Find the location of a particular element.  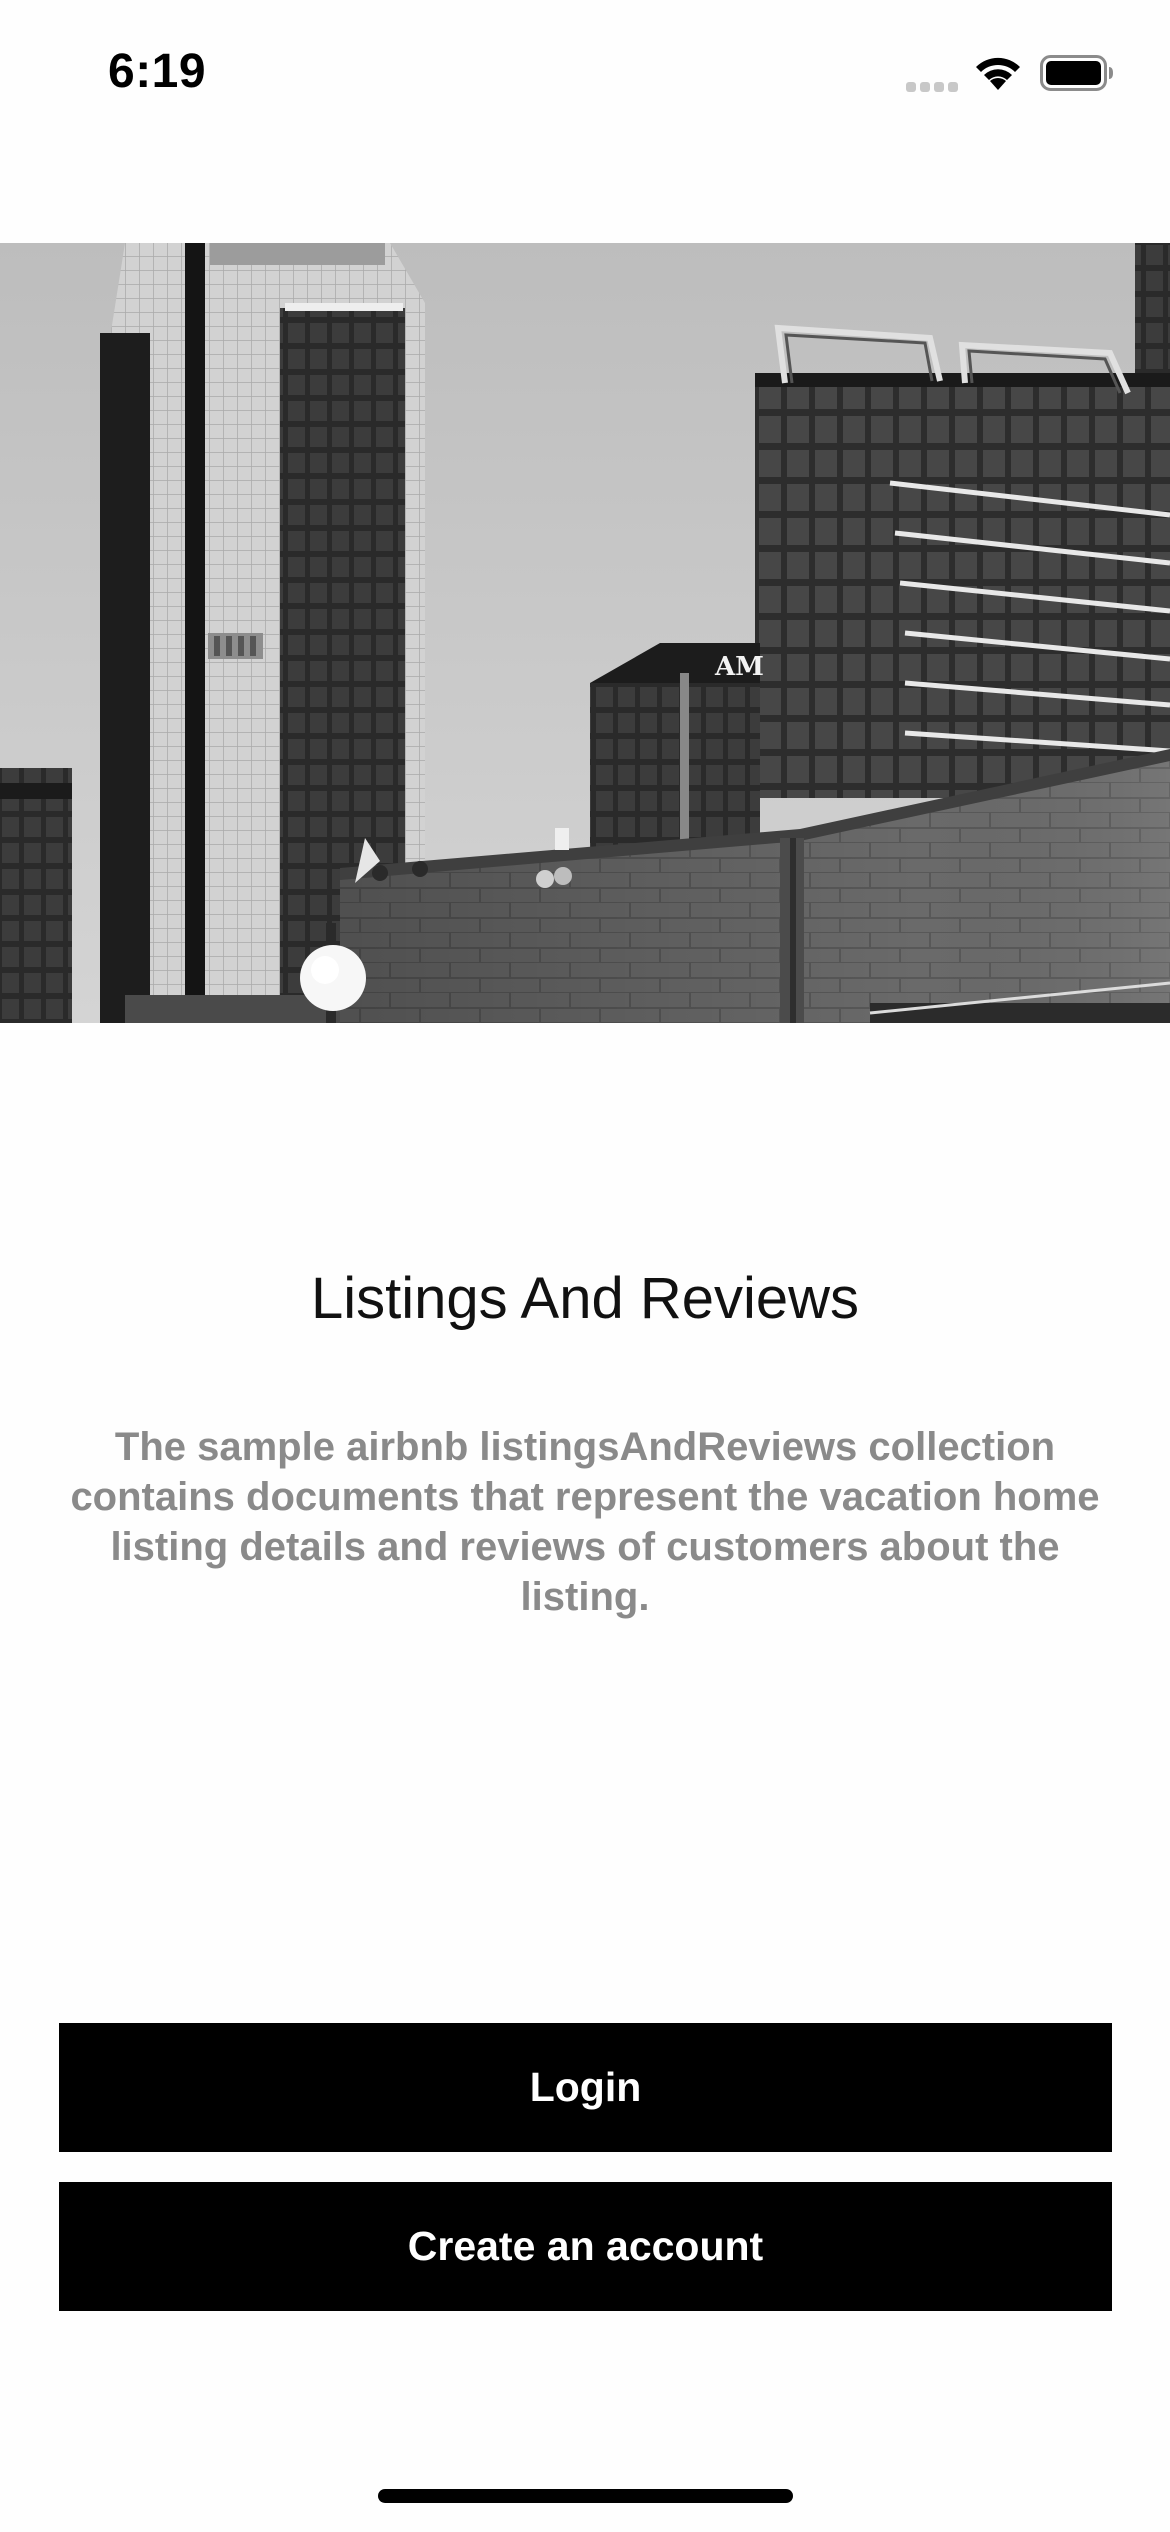

page-title: Listings And Reviews is located at coordinates (585, 1298).